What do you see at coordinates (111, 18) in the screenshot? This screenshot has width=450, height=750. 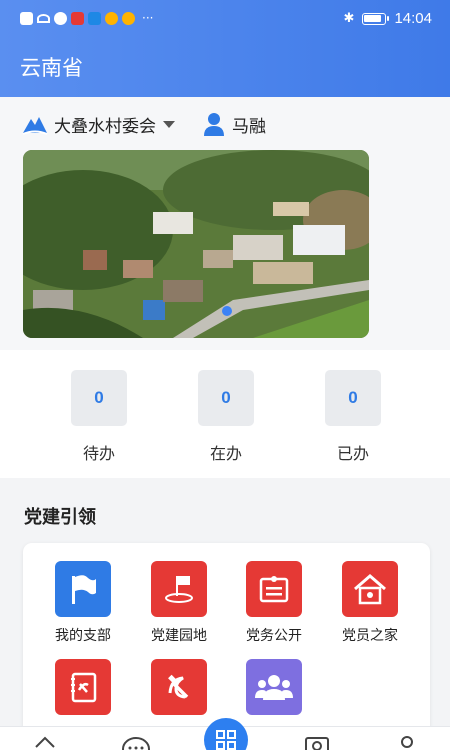 I see `weibo-icon` at bounding box center [111, 18].